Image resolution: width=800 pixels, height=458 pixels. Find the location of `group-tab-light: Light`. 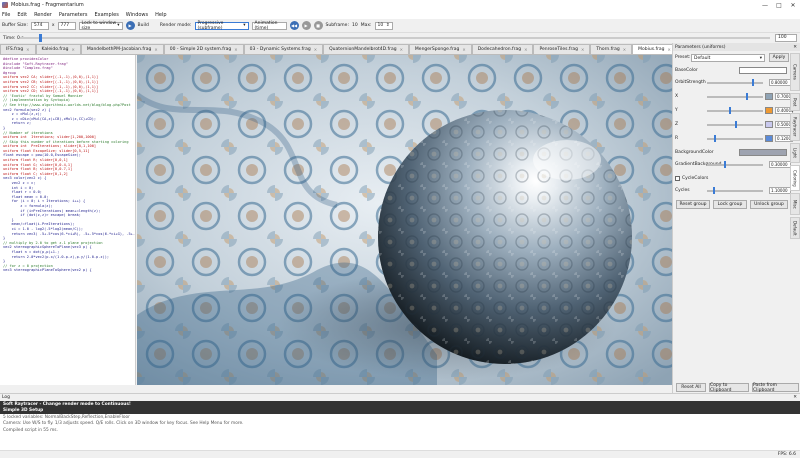

group-tab-light: Light is located at coordinates (795, 153).